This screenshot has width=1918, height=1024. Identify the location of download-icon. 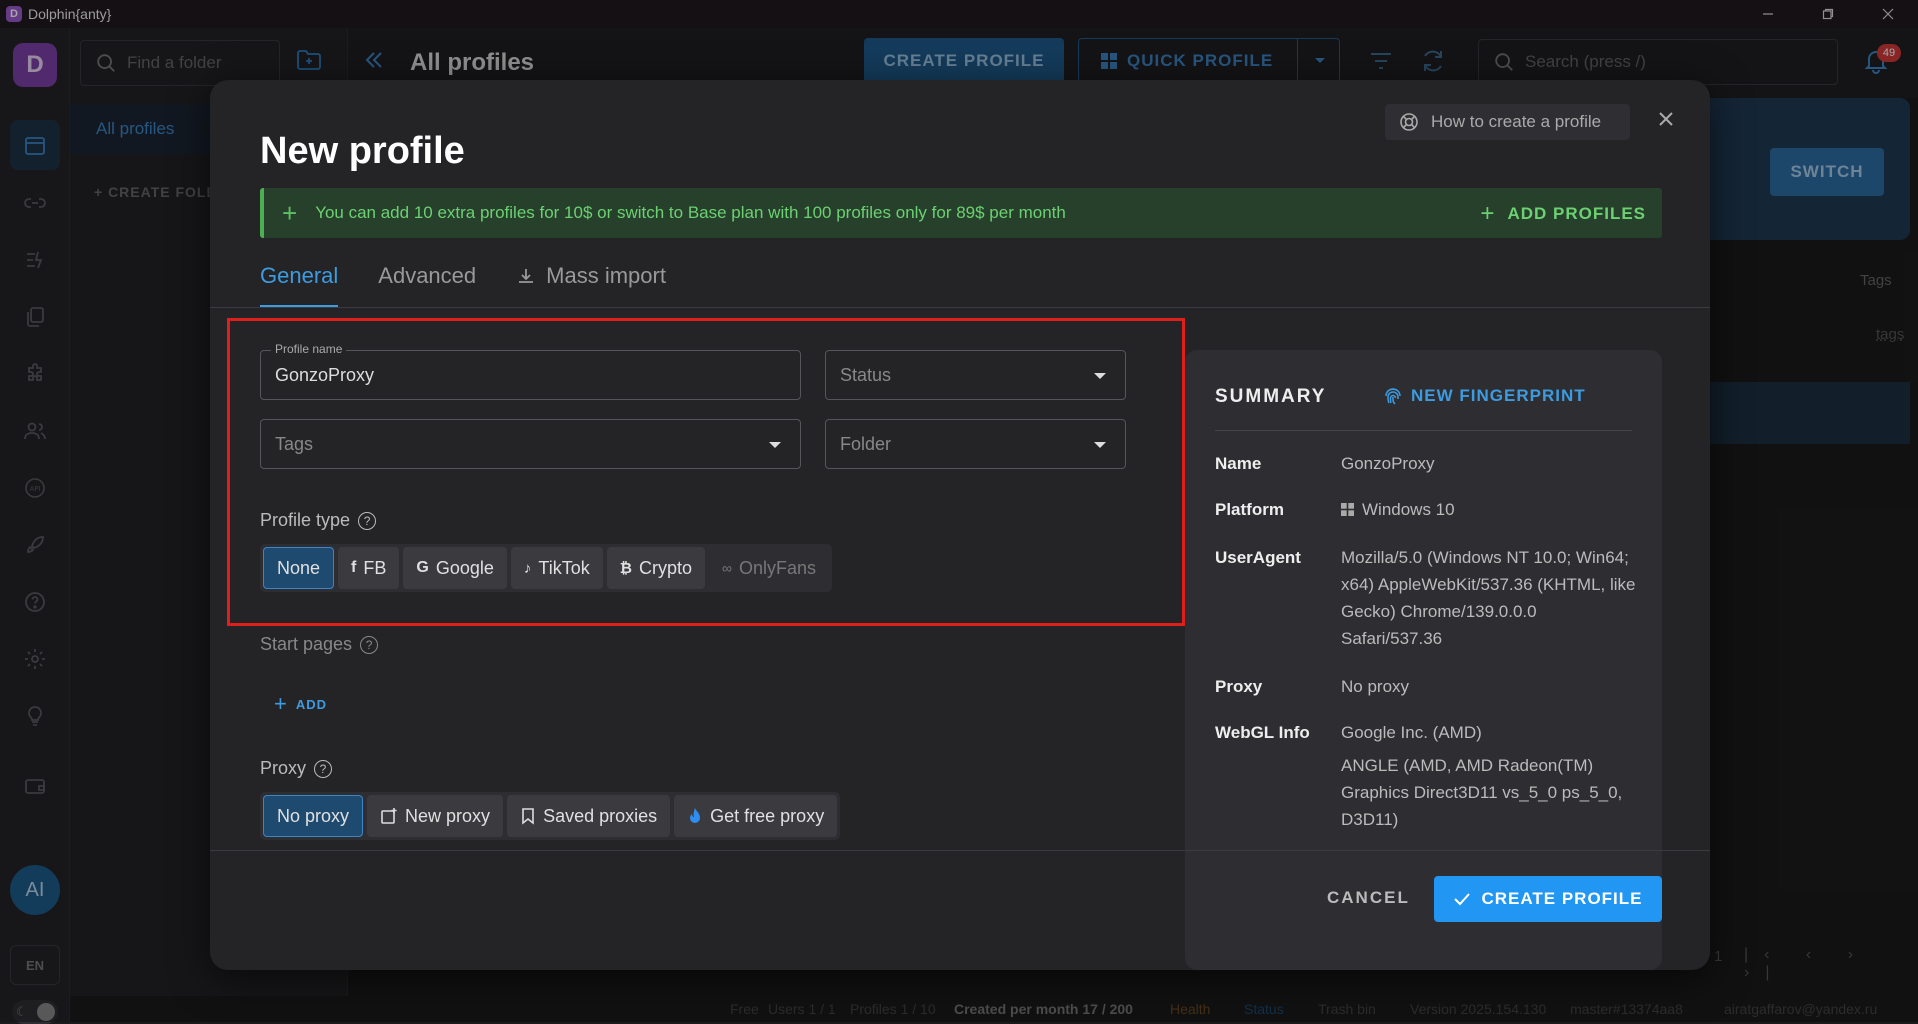
(526, 276).